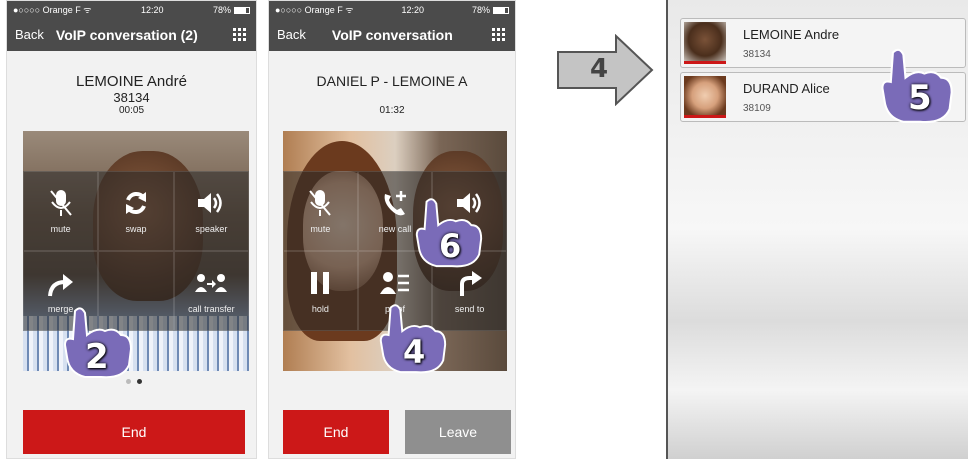 Image resolution: width=968 pixels, height=459 pixels. What do you see at coordinates (136, 229) in the screenshot?
I see `swap-label: swap` at bounding box center [136, 229].